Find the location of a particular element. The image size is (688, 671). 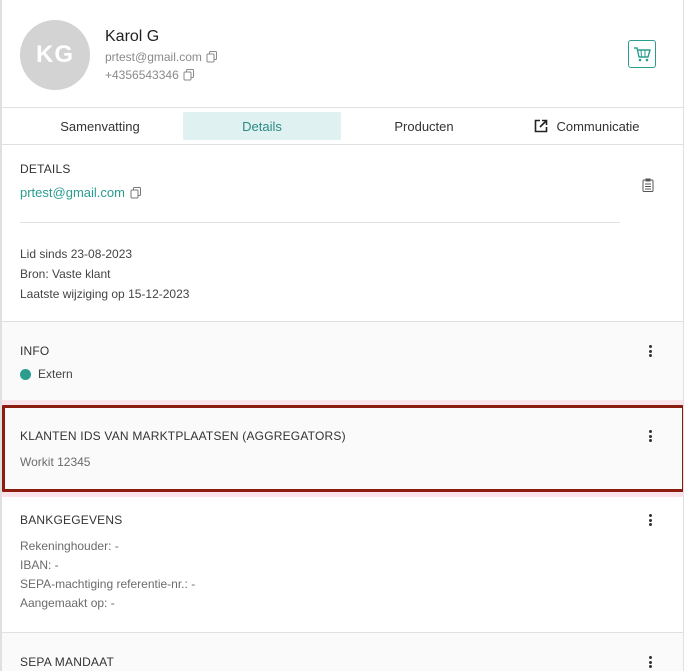

cart-button is located at coordinates (642, 54).